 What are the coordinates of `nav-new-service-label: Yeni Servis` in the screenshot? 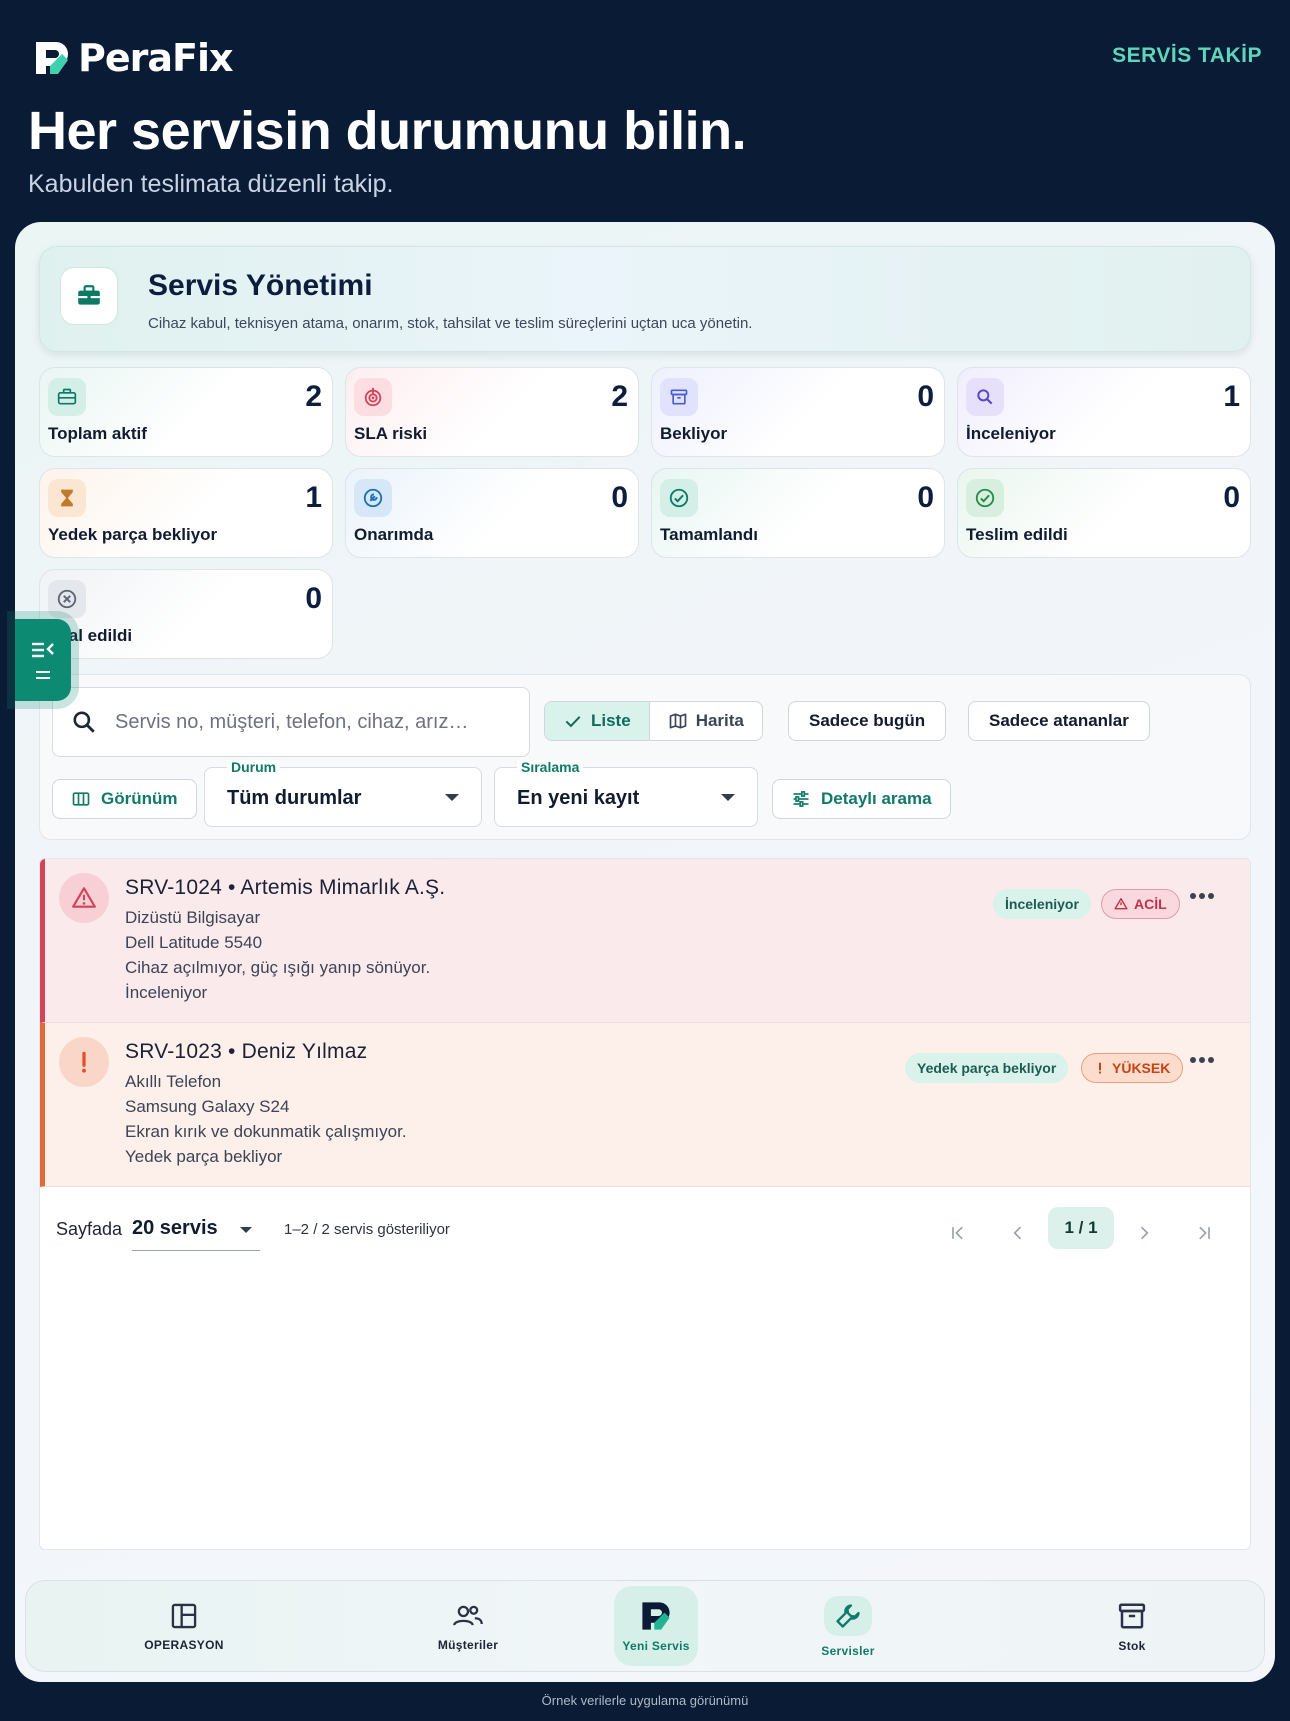 It's located at (656, 1646).